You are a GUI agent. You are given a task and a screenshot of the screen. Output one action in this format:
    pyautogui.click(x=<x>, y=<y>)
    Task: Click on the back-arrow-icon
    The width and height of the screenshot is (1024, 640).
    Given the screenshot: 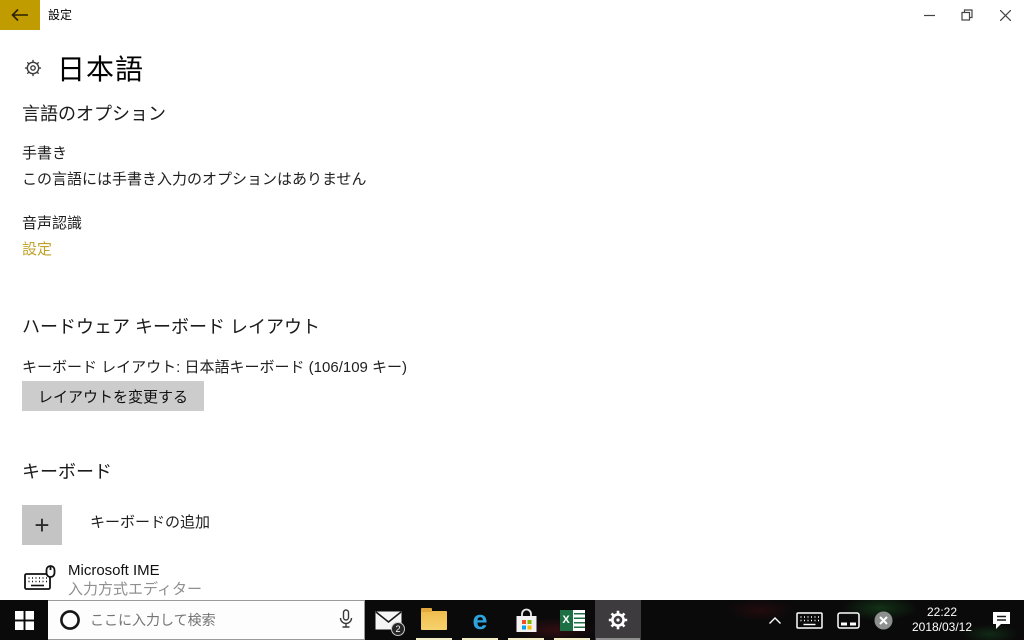 What is the action you would take?
    pyautogui.click(x=19, y=15)
    